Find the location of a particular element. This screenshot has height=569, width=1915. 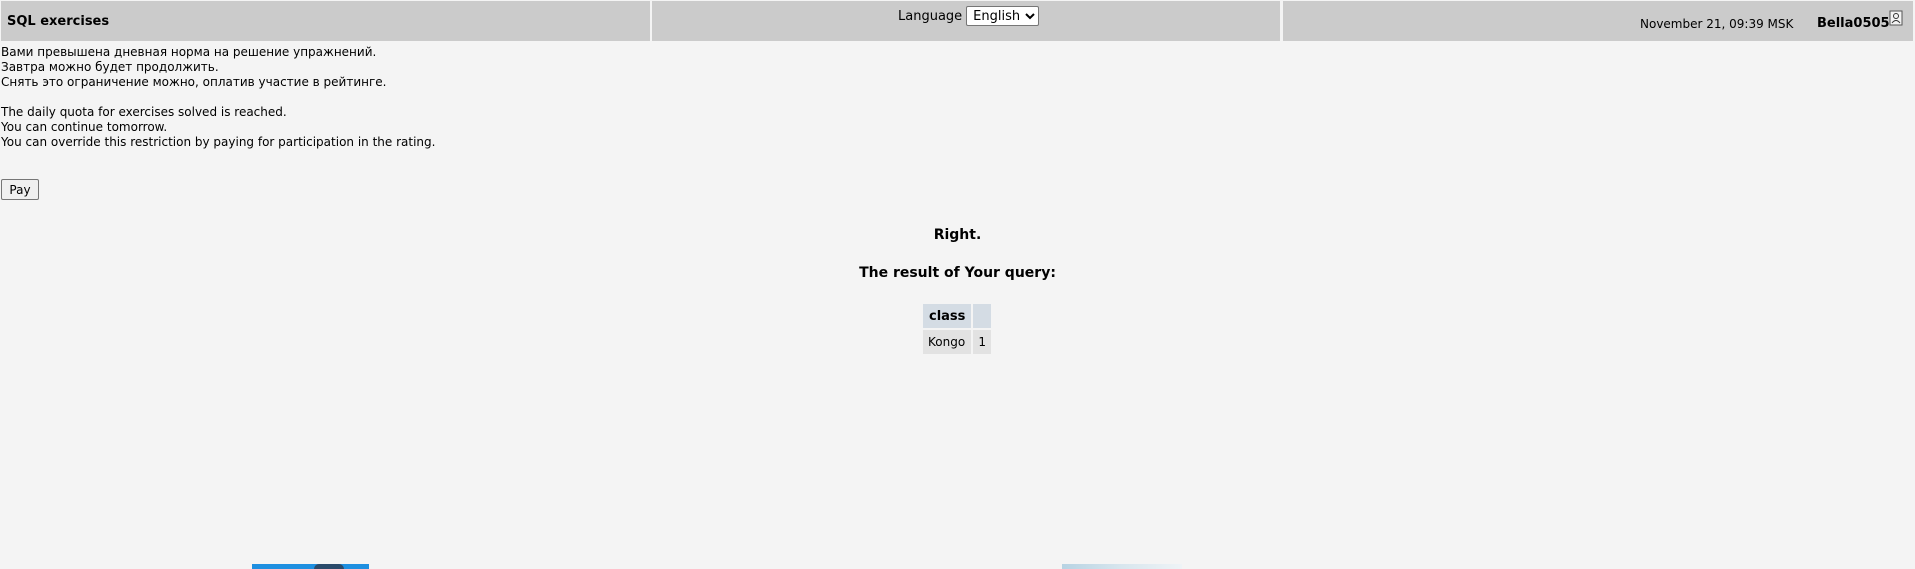

language-switcher: Language English is located at coordinates (969, 16).